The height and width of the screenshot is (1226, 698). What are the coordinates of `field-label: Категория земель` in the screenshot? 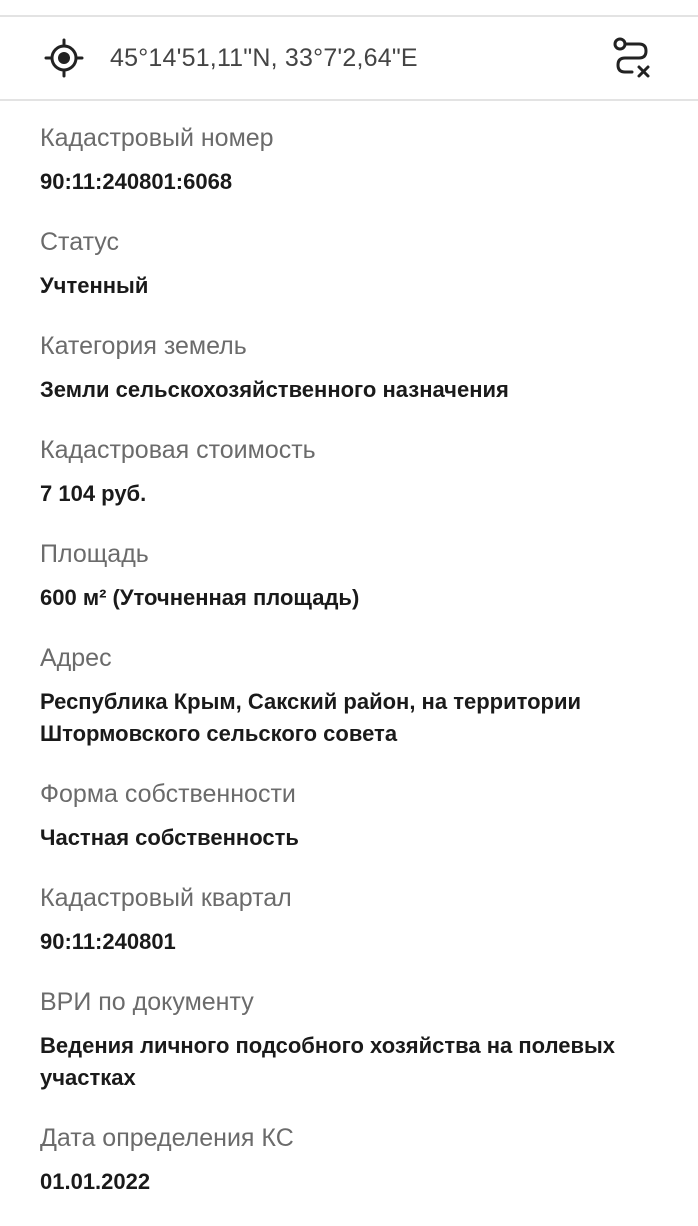 It's located at (143, 346).